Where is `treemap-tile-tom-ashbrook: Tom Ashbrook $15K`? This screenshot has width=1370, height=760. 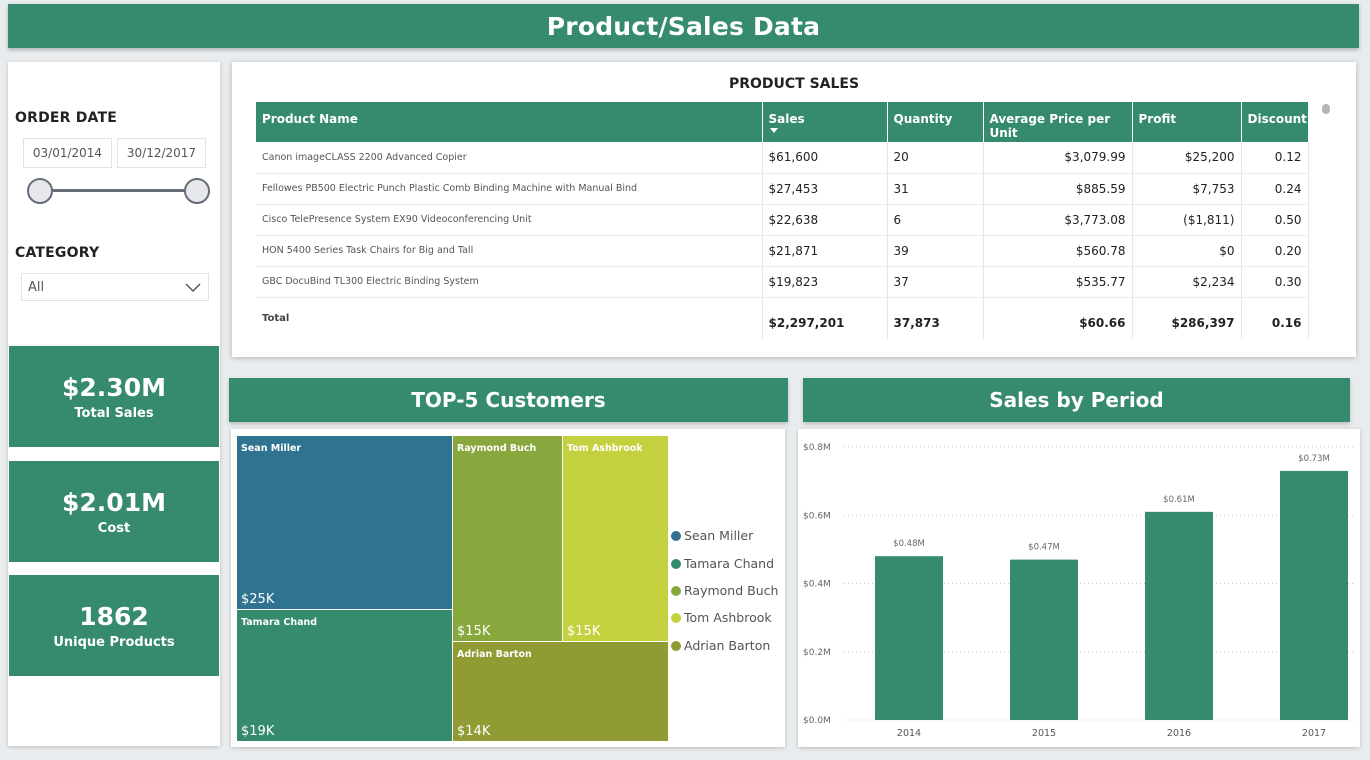
treemap-tile-tom-ashbrook: Tom Ashbrook $15K is located at coordinates (615, 538).